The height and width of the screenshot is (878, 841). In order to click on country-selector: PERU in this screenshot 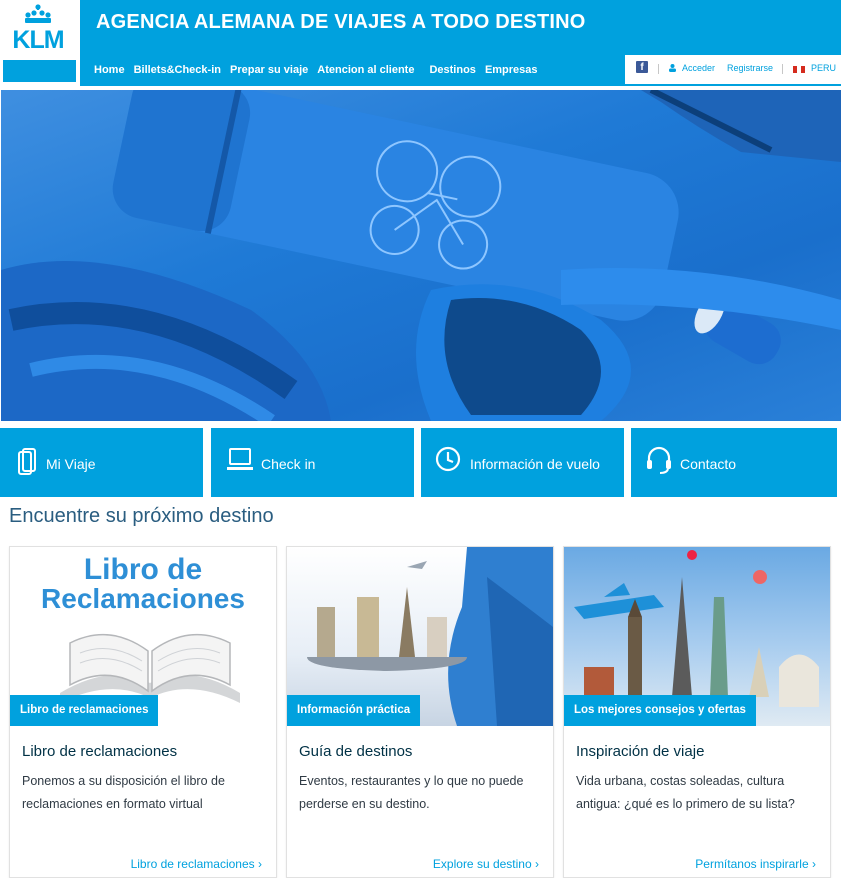, I will do `click(823, 68)`.